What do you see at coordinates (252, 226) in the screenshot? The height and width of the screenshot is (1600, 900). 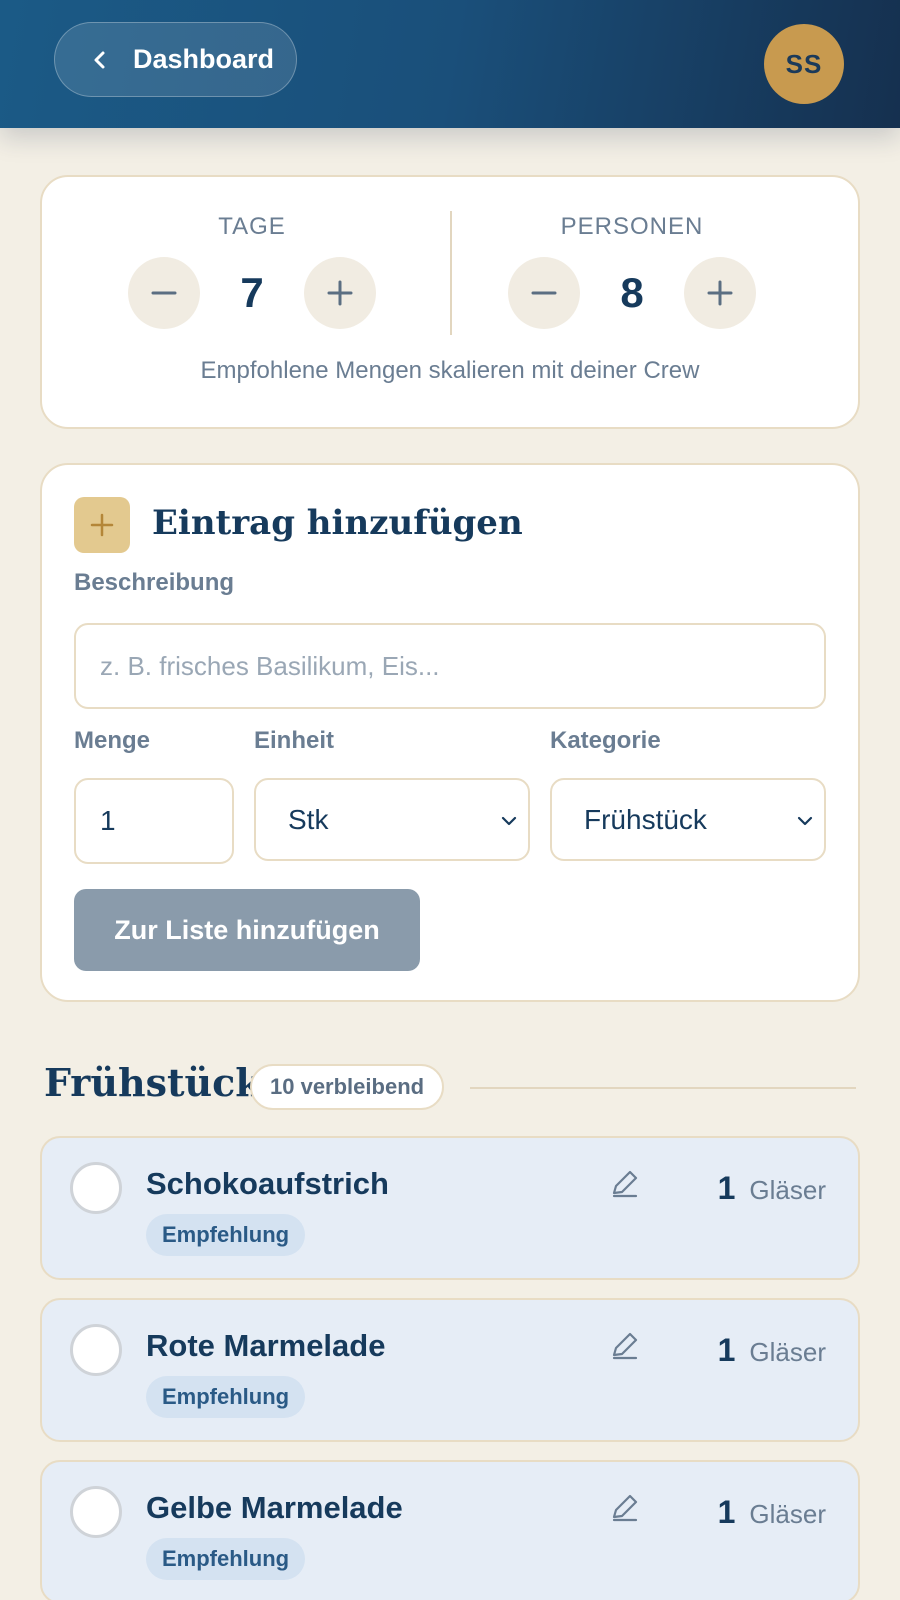 I see `days-label: TAGE` at bounding box center [252, 226].